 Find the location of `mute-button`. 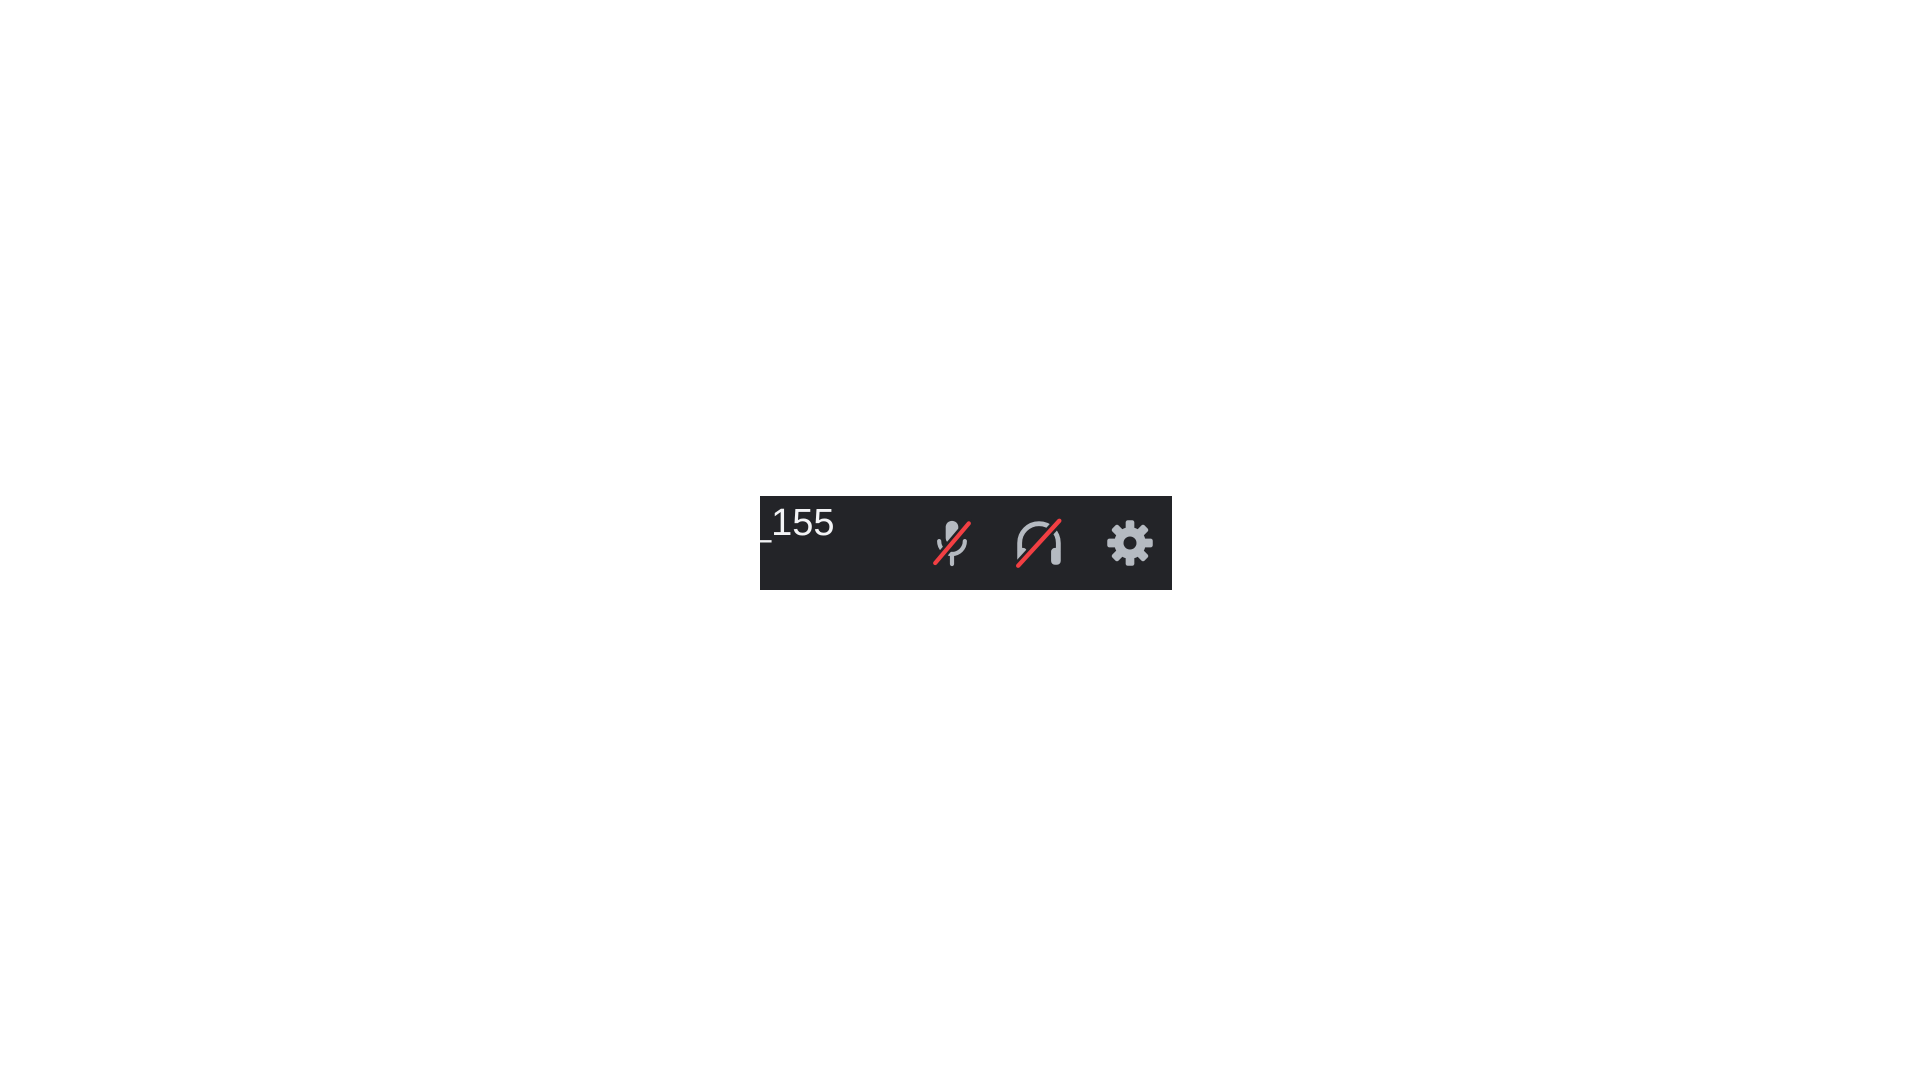

mute-button is located at coordinates (952, 543).